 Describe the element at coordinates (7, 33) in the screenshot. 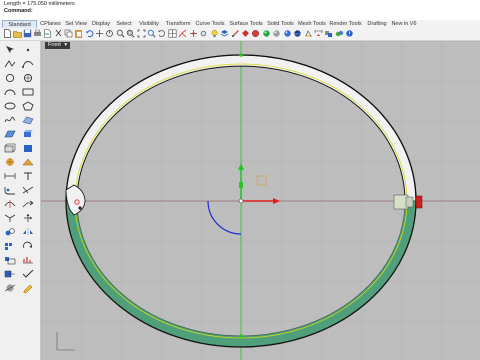

I see `new-file-icon` at that location.